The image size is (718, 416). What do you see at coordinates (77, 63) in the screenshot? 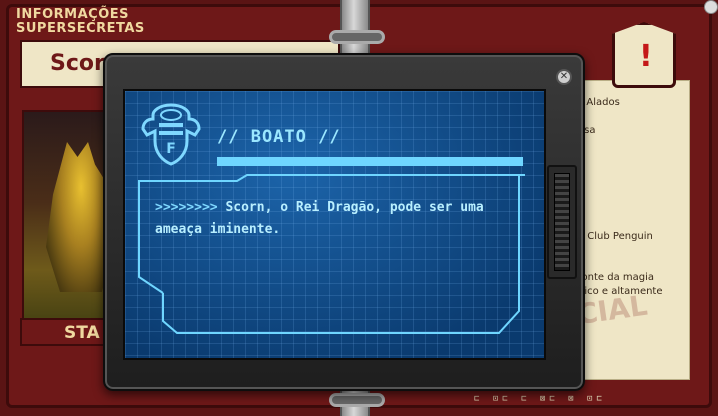
I see `character-name: Scor` at bounding box center [77, 63].